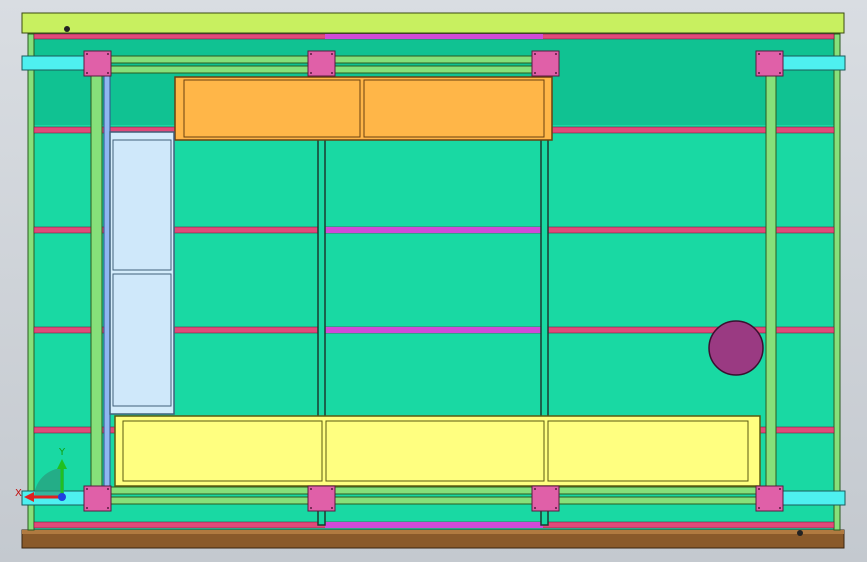  Describe the element at coordinates (434, 36) in the screenshot. I see `bar-row-0-purple` at that location.